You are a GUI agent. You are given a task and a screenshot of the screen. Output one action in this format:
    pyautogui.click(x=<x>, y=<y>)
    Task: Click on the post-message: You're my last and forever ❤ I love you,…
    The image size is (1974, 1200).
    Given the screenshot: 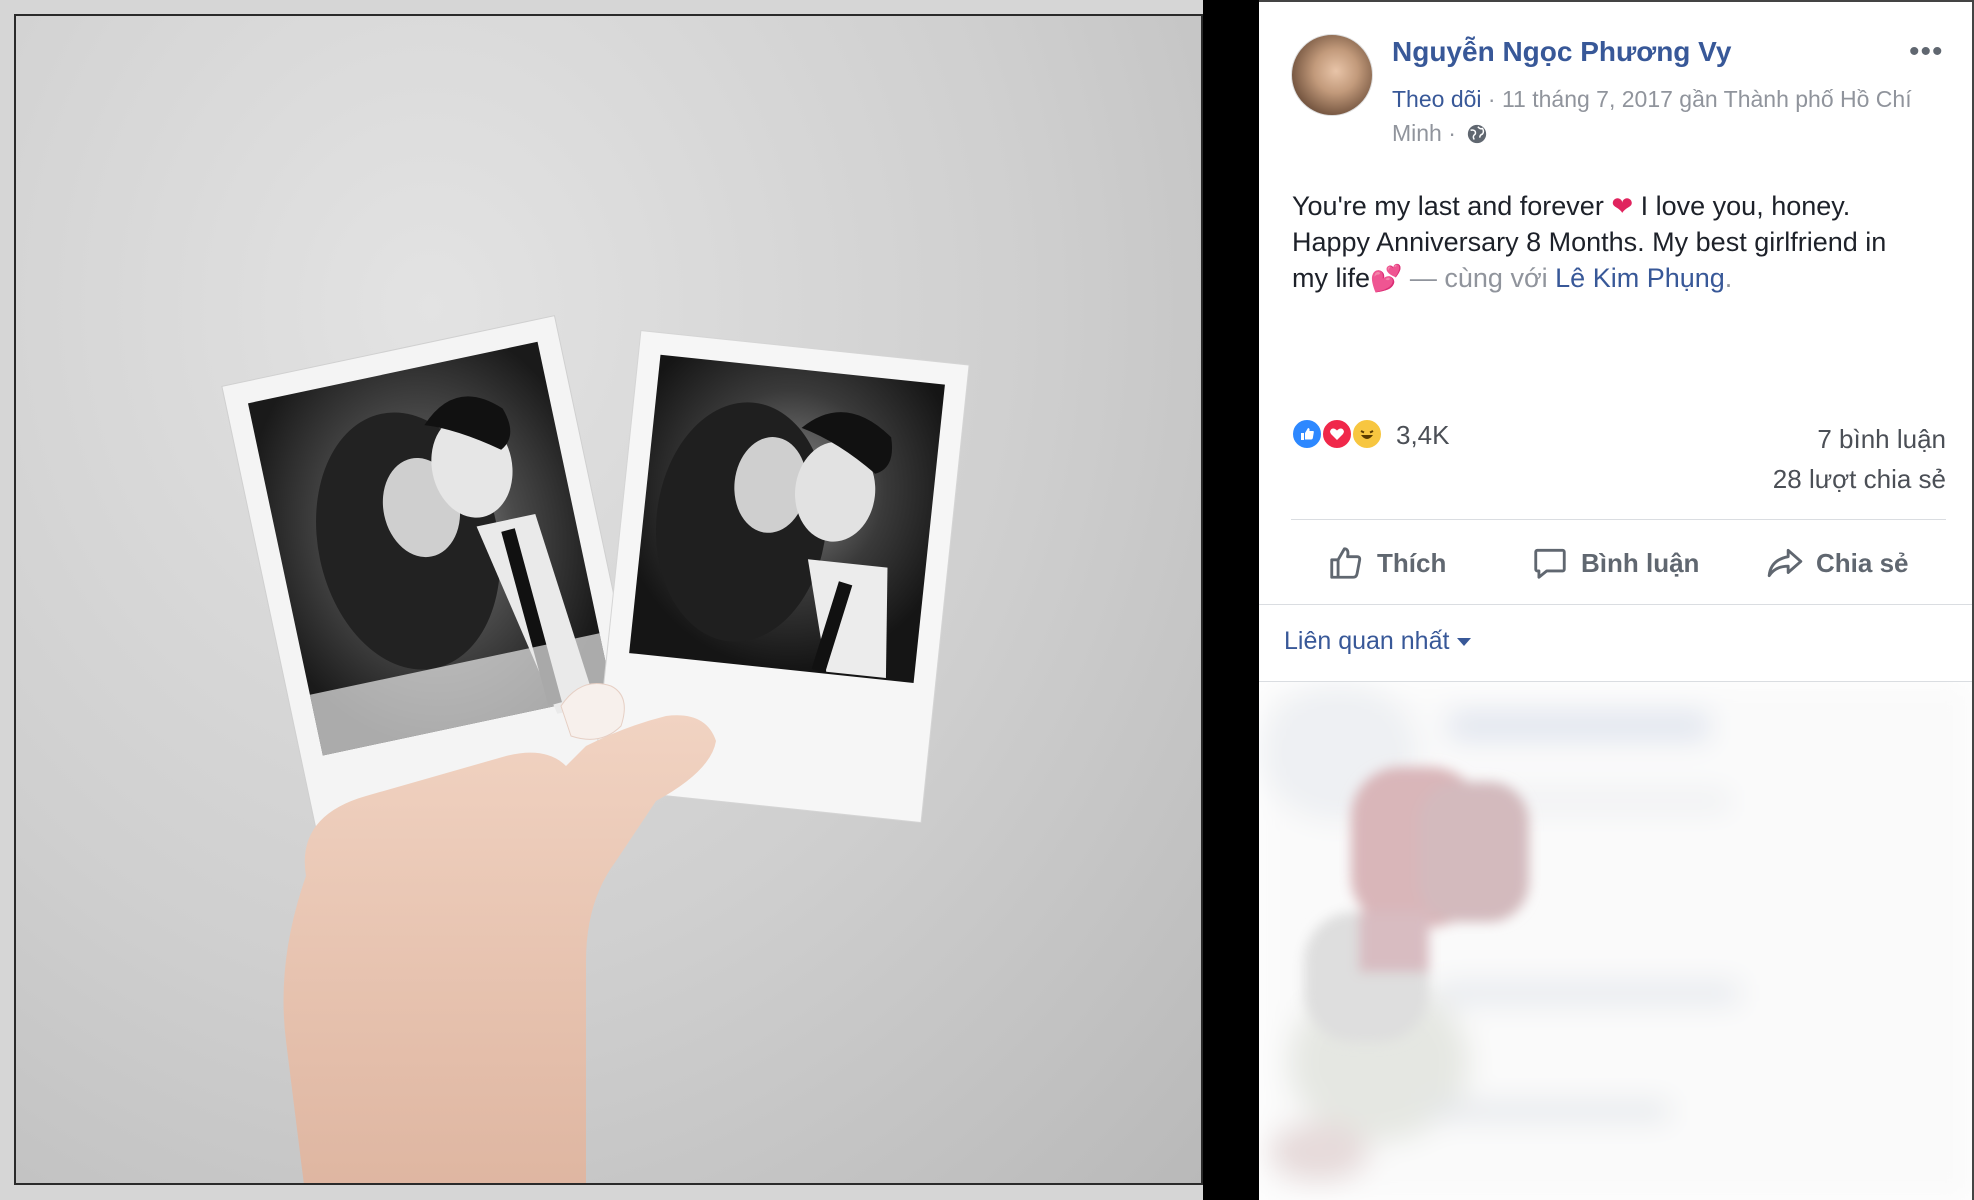 What is the action you would take?
    pyautogui.click(x=1622, y=242)
    